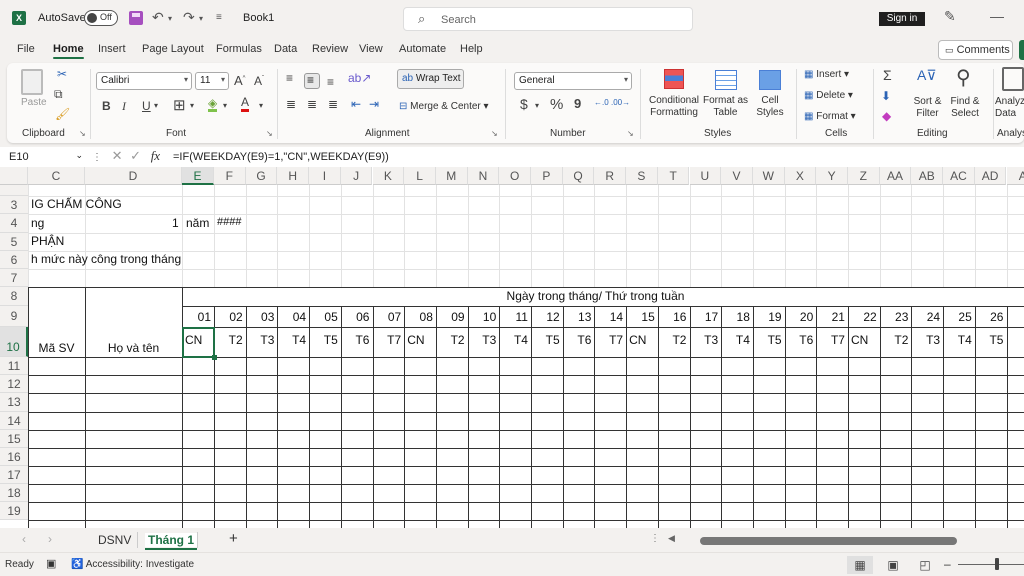  What do you see at coordinates (577, 317) in the screenshot?
I see `day-number-cell: 13` at bounding box center [577, 317].